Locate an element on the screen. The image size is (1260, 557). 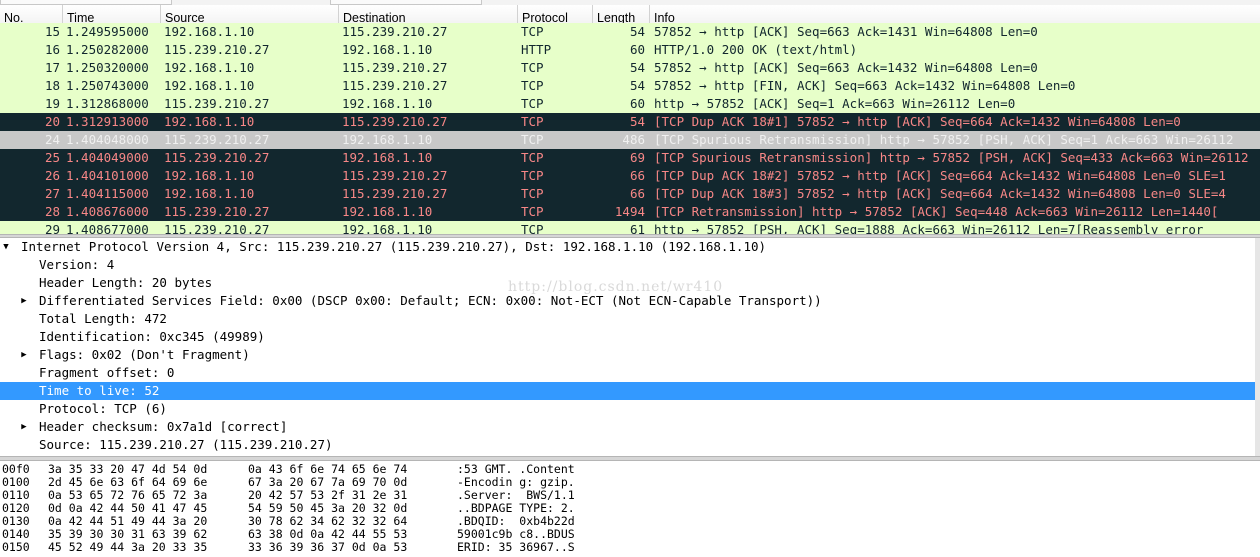
packet-no: 24 is located at coordinates (52, 139).